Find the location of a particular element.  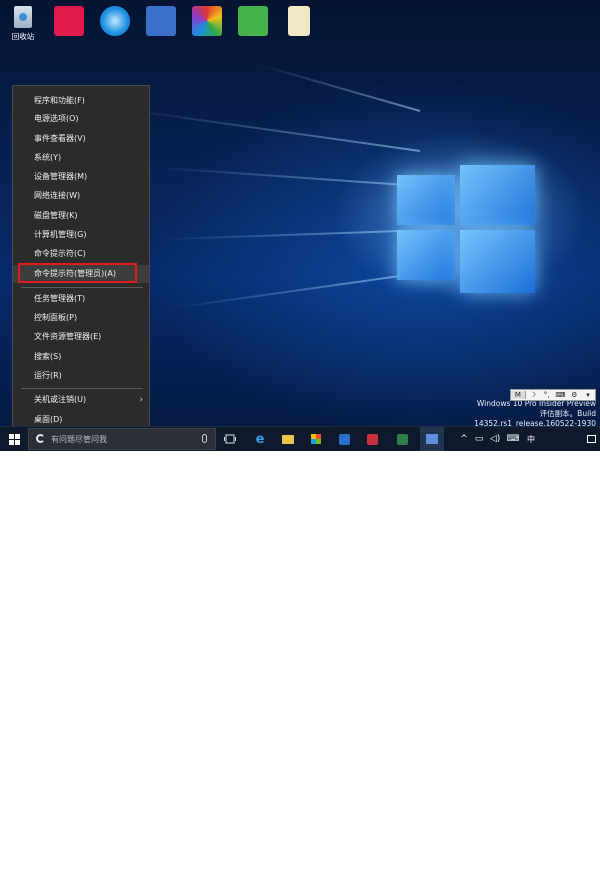

store-icon is located at coordinates (316, 439).